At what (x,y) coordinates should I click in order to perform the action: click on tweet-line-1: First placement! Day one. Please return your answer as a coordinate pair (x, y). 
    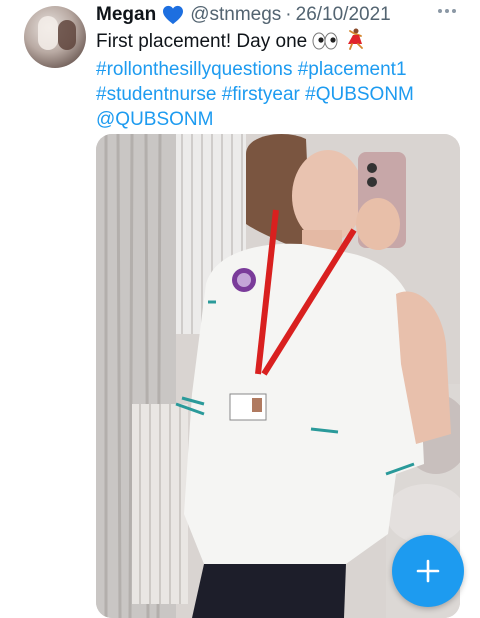
    Looking at the image, I should click on (281, 42).